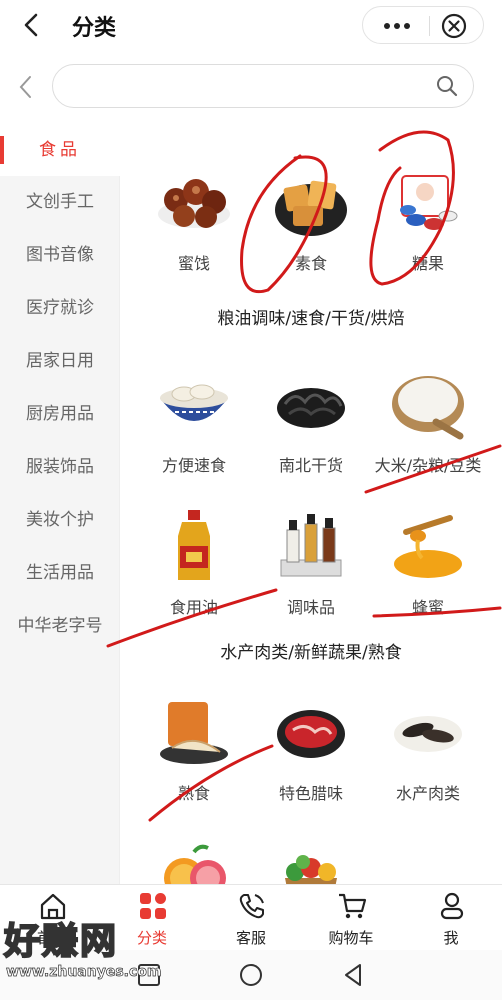 The image size is (502, 1000). I want to click on category-cell: 蜜饯, so click(194, 215).